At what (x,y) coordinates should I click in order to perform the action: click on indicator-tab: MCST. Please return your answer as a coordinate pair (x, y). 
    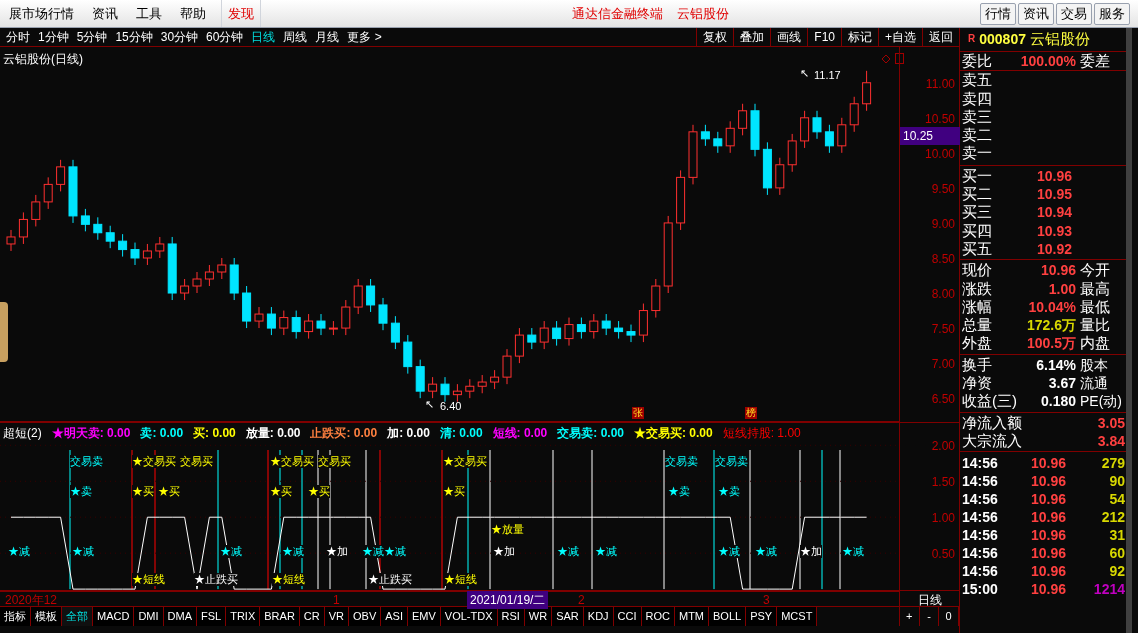
    Looking at the image, I should click on (797, 616).